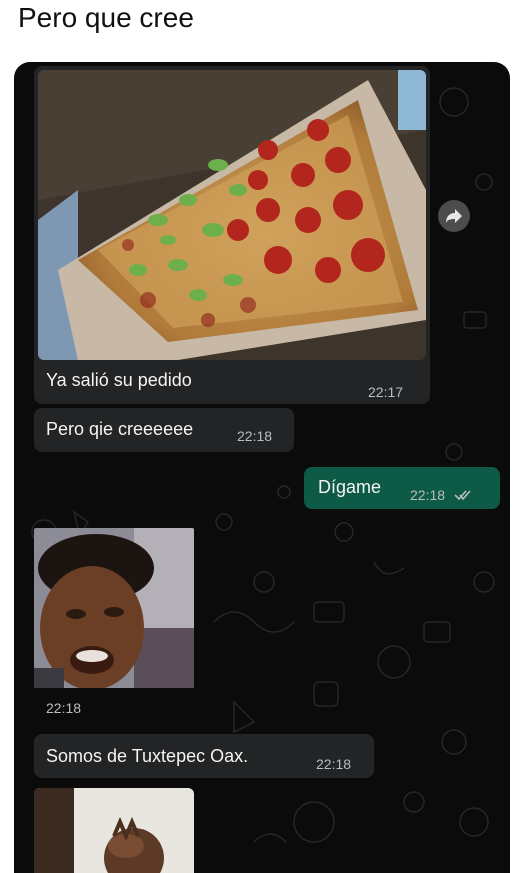 This screenshot has width=522, height=873. I want to click on child-covering-face-photo, so click(114, 830).